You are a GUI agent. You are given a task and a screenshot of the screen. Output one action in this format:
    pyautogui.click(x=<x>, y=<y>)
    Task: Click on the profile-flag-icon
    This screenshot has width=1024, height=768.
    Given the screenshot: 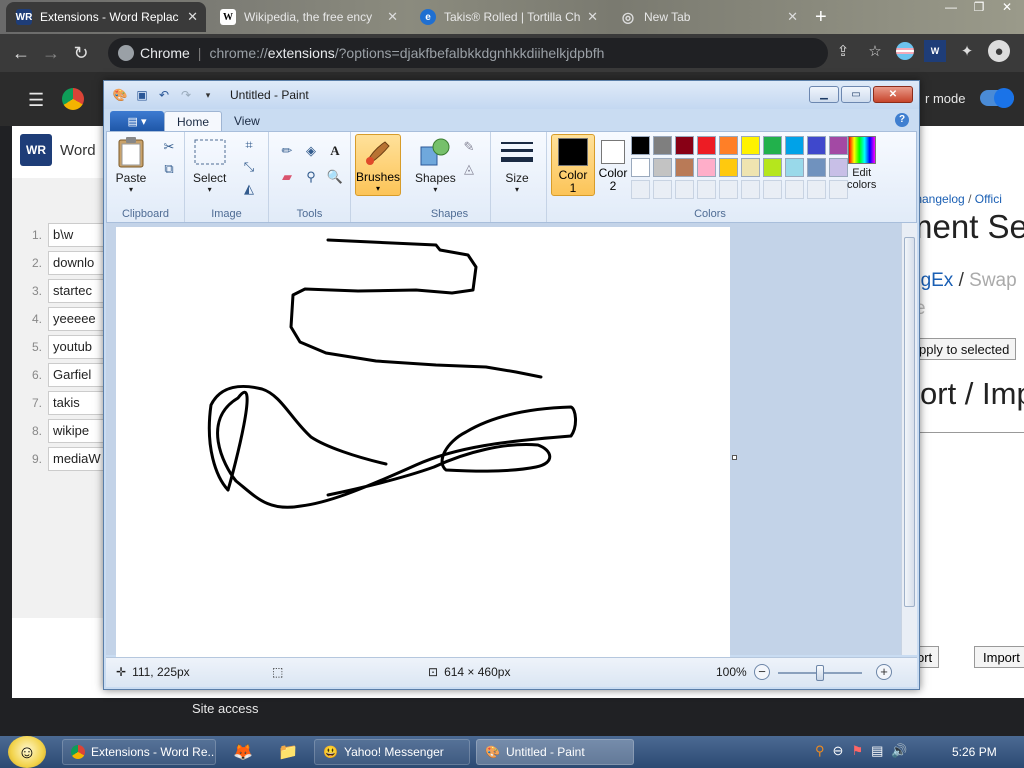 What is the action you would take?
    pyautogui.click(x=905, y=51)
    